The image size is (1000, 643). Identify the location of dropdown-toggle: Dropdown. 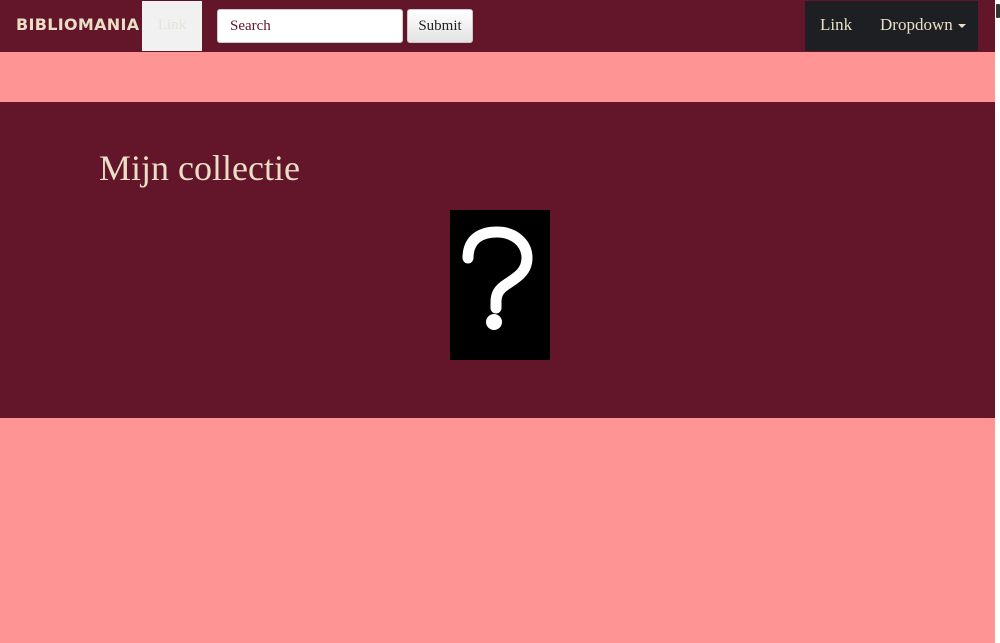
(923, 26).